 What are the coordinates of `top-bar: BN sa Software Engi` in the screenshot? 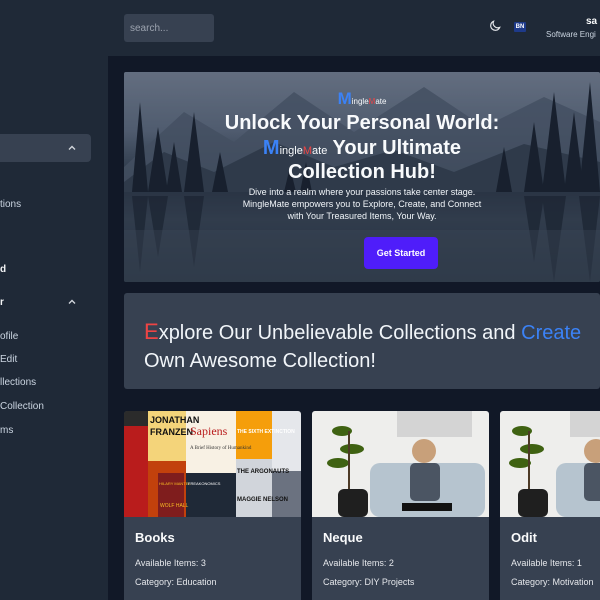 It's located at (300, 28).